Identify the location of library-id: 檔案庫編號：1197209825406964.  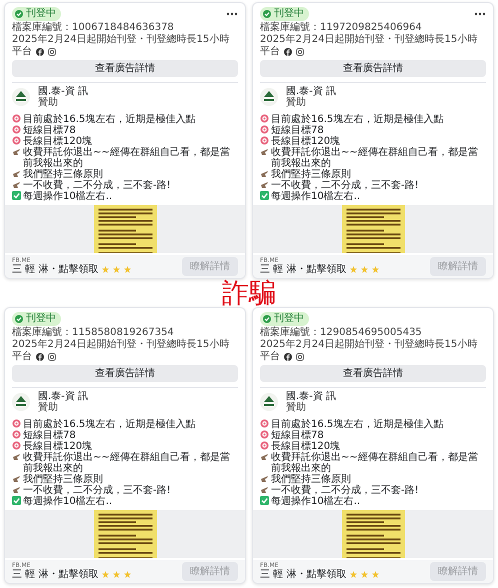
(341, 27).